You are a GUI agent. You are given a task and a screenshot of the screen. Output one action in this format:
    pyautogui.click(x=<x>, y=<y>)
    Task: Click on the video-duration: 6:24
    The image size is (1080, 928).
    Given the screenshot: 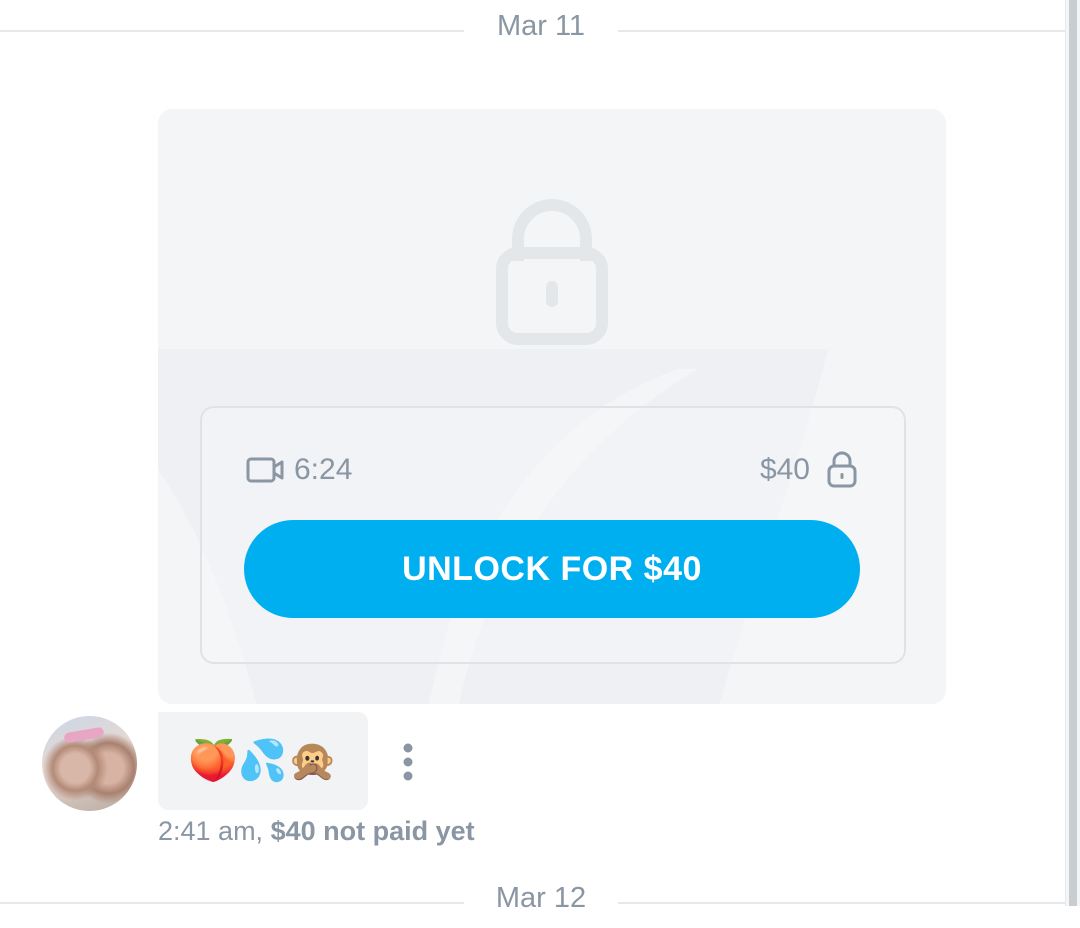 What is the action you would take?
    pyautogui.click(x=299, y=470)
    